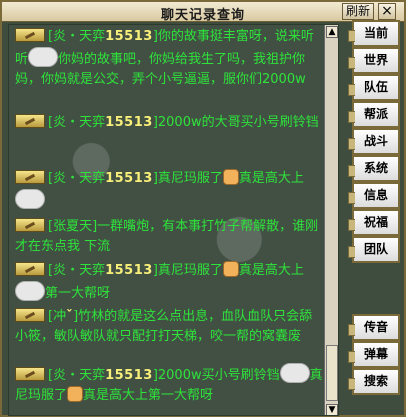  What do you see at coordinates (332, 32) in the screenshot?
I see `scroll-up-icon: ▲` at bounding box center [332, 32].